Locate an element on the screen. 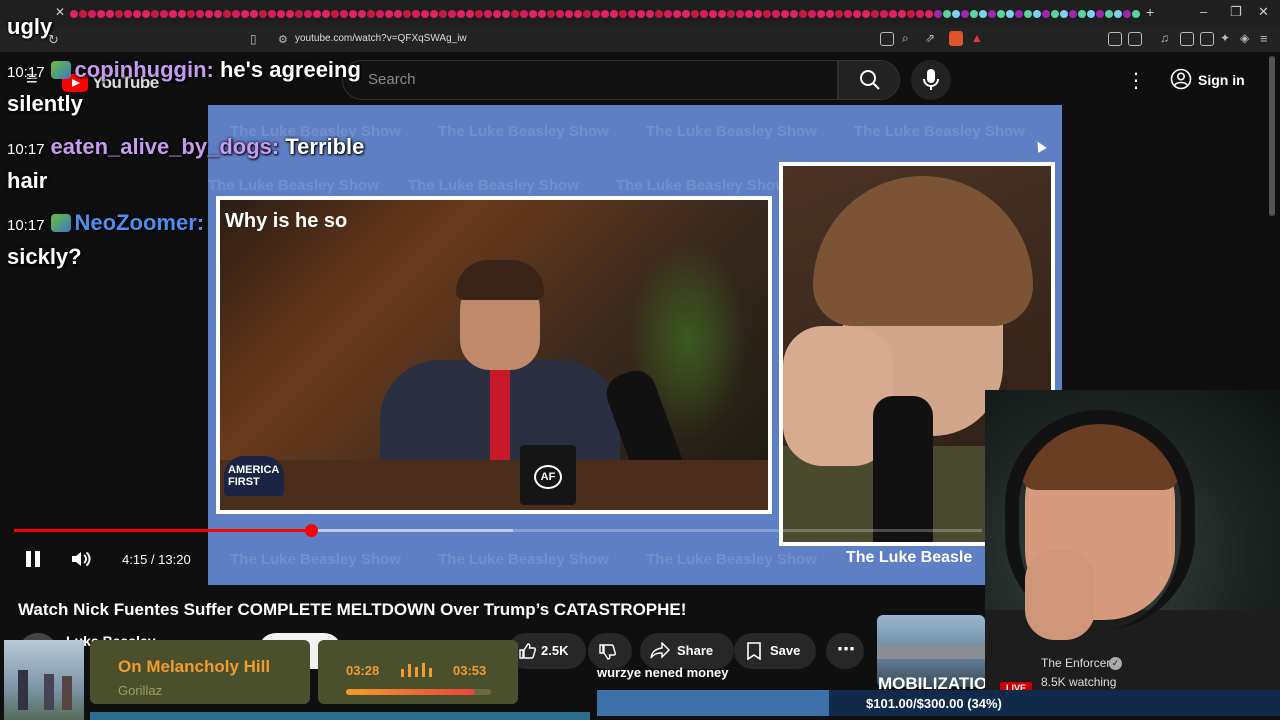 This screenshot has width=1280, height=720. volume-button is located at coordinates (81, 559).